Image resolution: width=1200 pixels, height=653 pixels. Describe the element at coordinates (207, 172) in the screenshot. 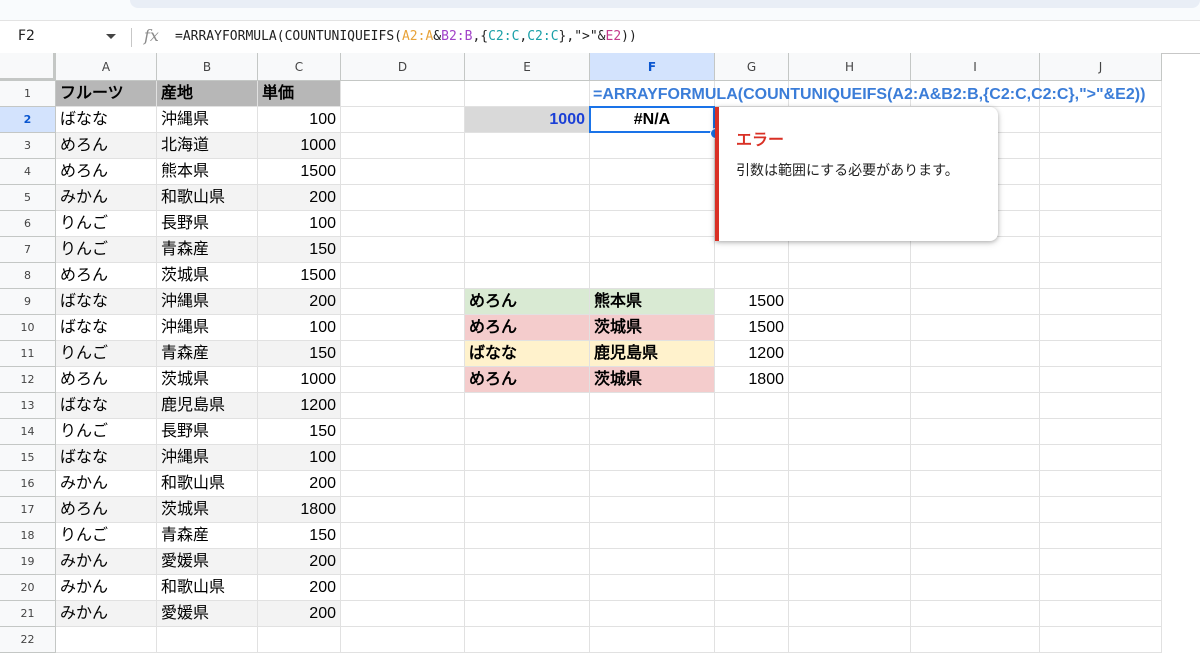

I see `origin-cell: 熊本県` at that location.